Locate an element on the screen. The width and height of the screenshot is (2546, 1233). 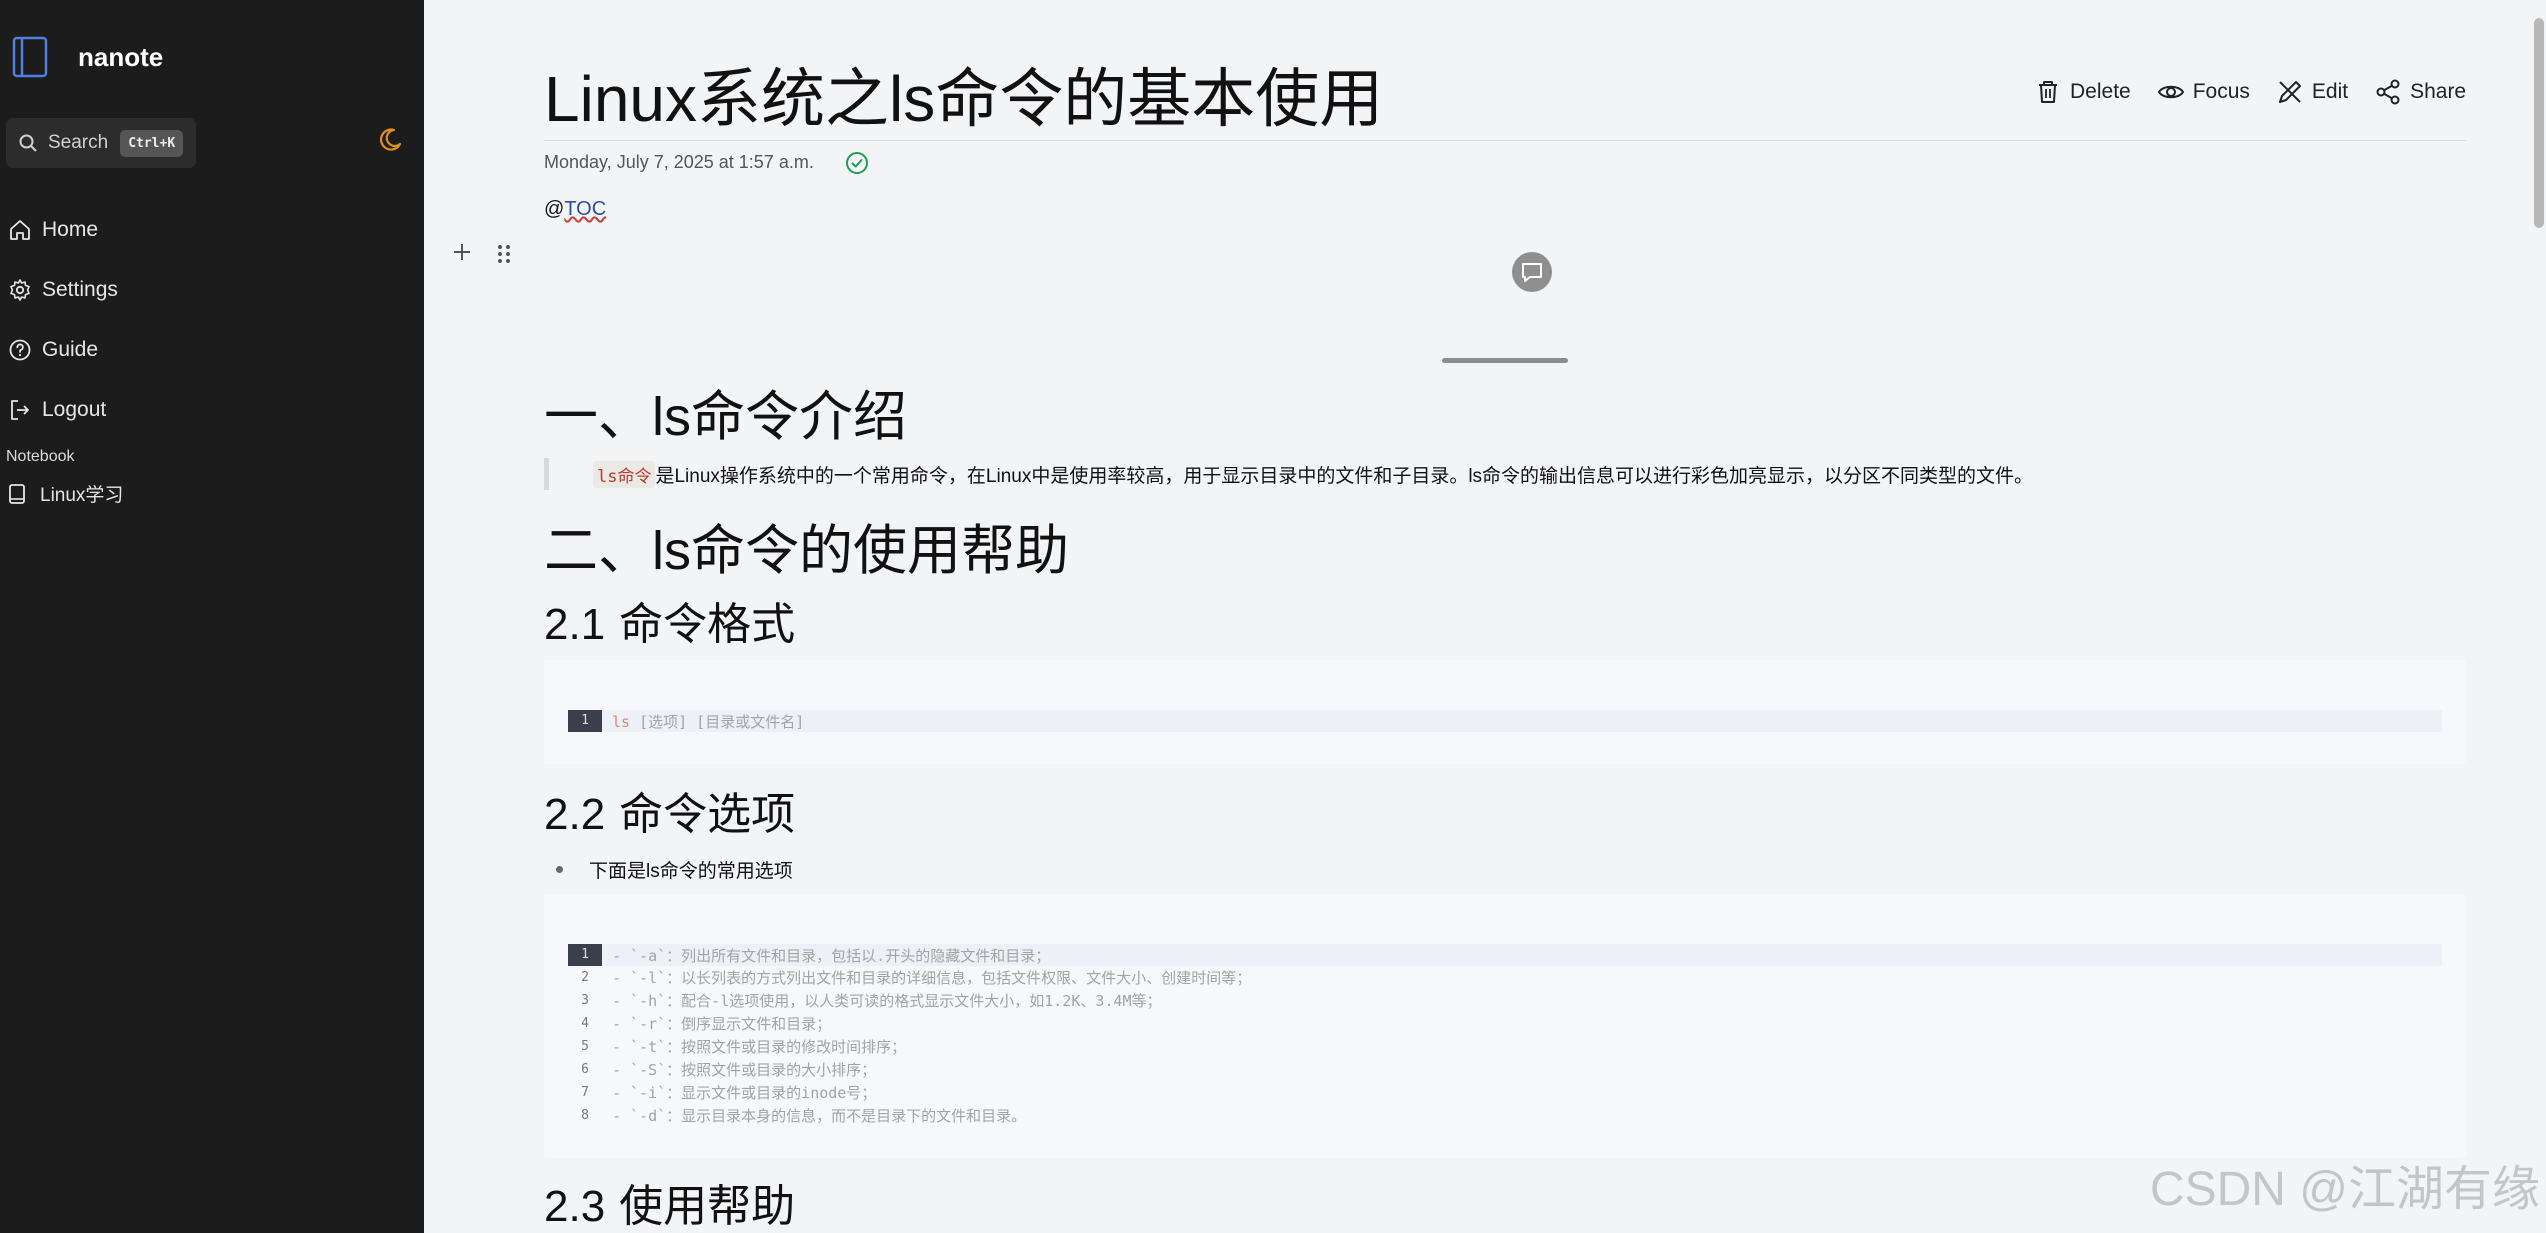
notebook-logo-icon is located at coordinates (30, 57).